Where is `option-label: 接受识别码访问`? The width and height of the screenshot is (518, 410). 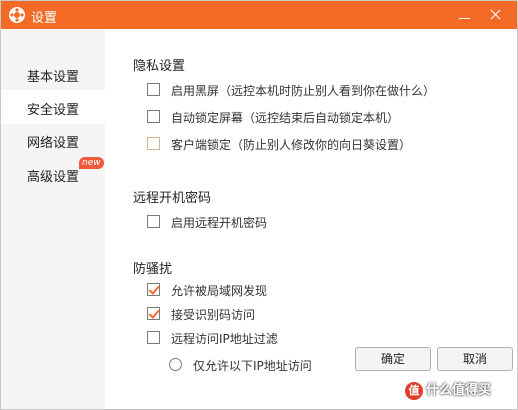
option-label: 接受识别码访问 is located at coordinates (213, 315).